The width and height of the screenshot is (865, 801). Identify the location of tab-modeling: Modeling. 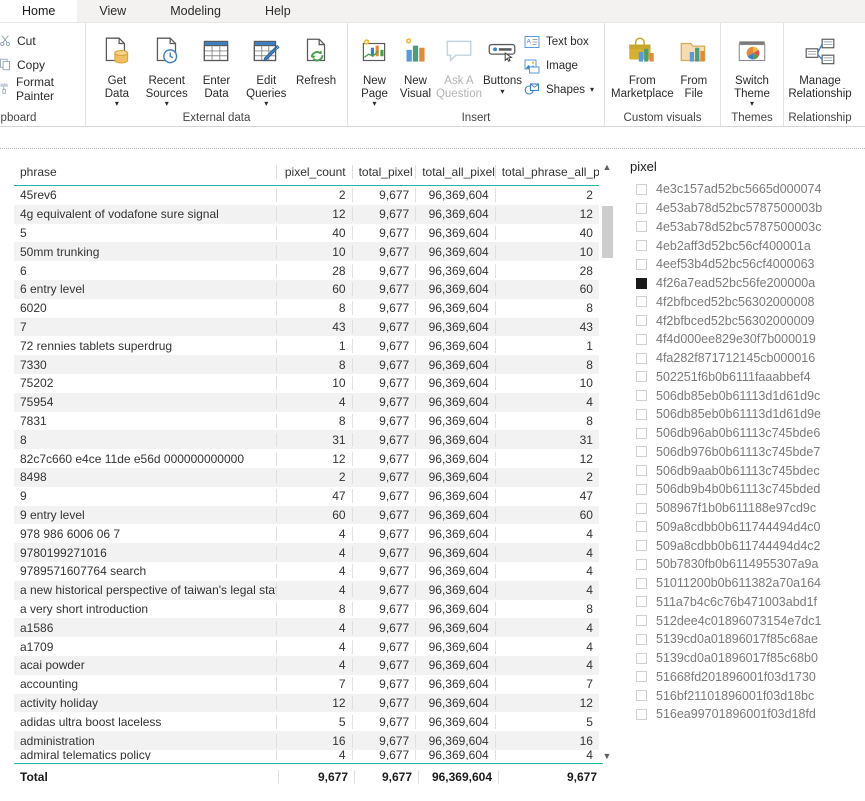
(195, 11).